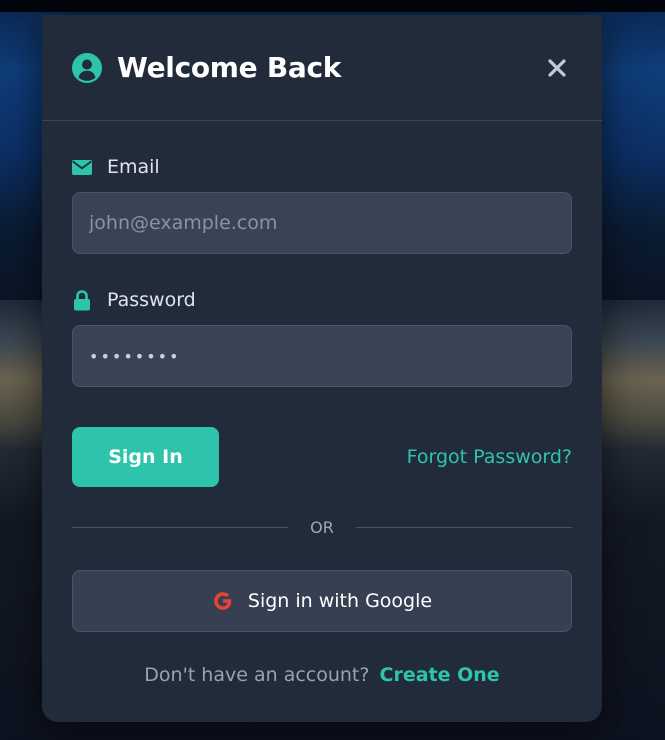 The width and height of the screenshot is (665, 740). Describe the element at coordinates (223, 601) in the screenshot. I see `google-icon` at that location.